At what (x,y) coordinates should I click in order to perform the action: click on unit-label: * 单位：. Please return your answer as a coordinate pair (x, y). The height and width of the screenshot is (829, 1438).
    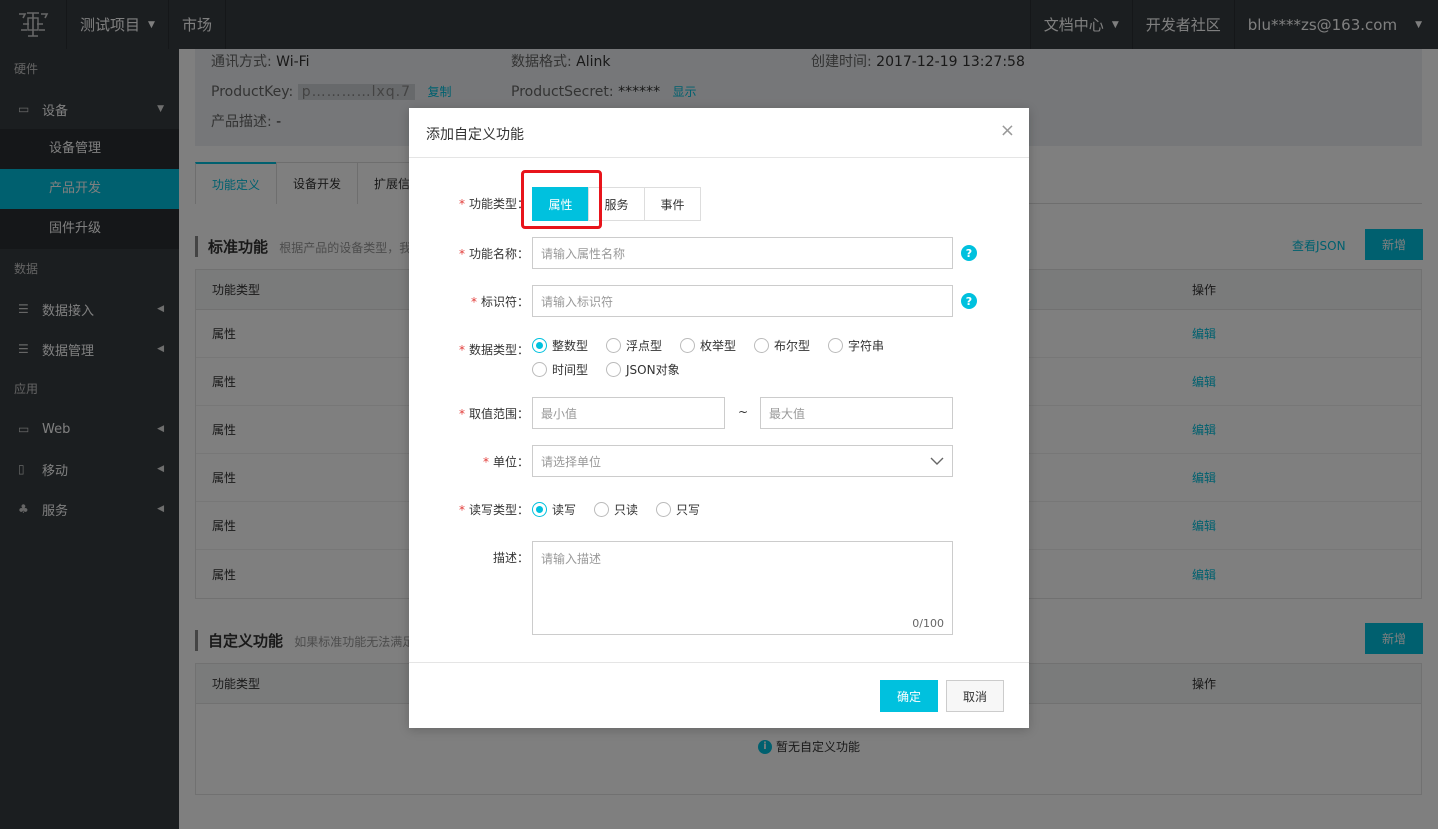
    Looking at the image, I should click on (505, 462).